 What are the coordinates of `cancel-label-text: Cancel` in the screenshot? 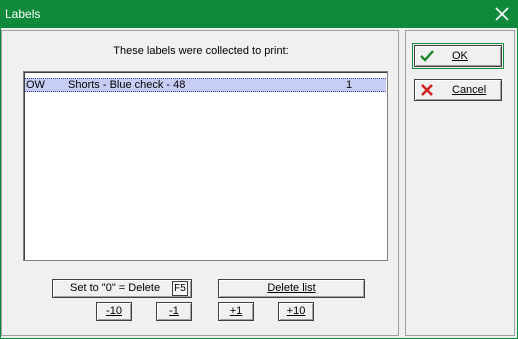 It's located at (469, 90).